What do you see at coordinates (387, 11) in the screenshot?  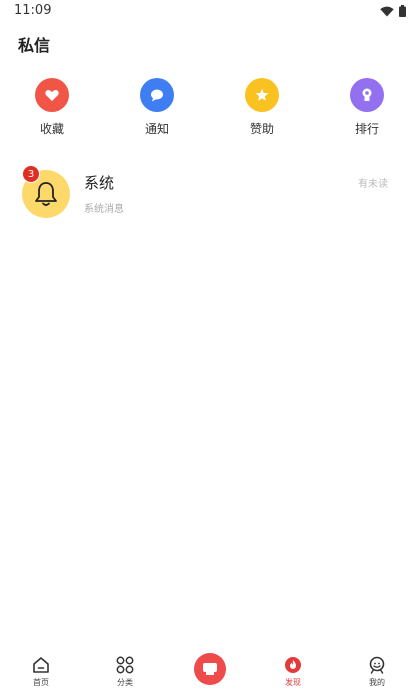 I see `wifi-icon` at bounding box center [387, 11].